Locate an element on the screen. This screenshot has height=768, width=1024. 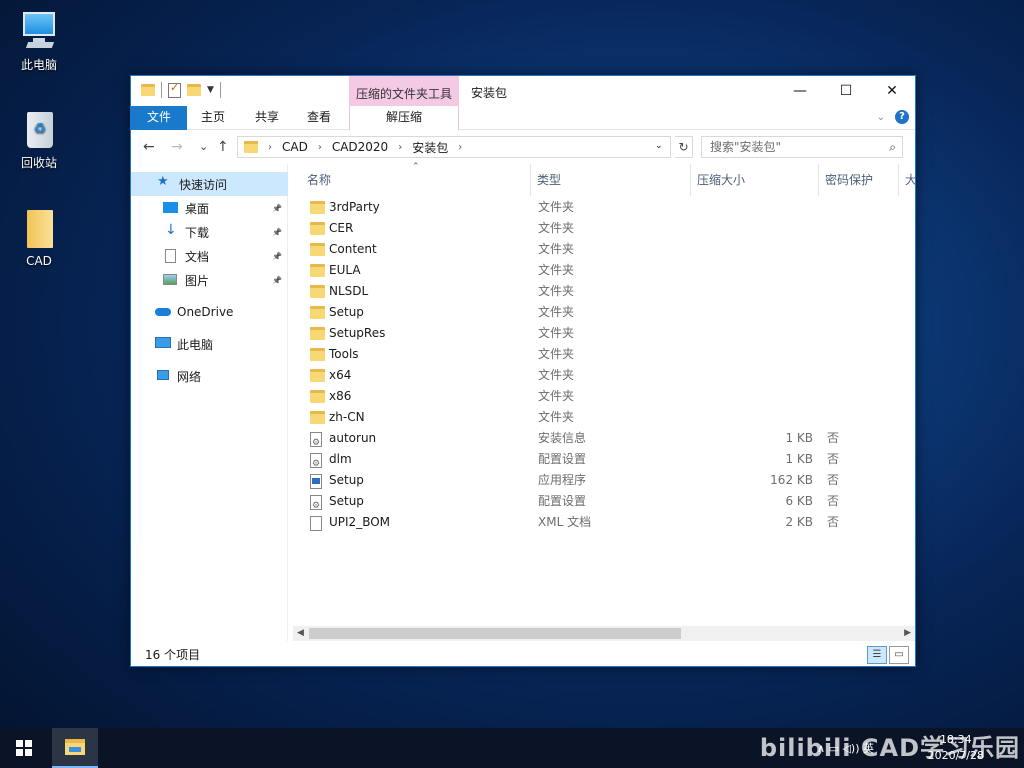
table-row: Tools 文件夹 is located at coordinates (604, 354).